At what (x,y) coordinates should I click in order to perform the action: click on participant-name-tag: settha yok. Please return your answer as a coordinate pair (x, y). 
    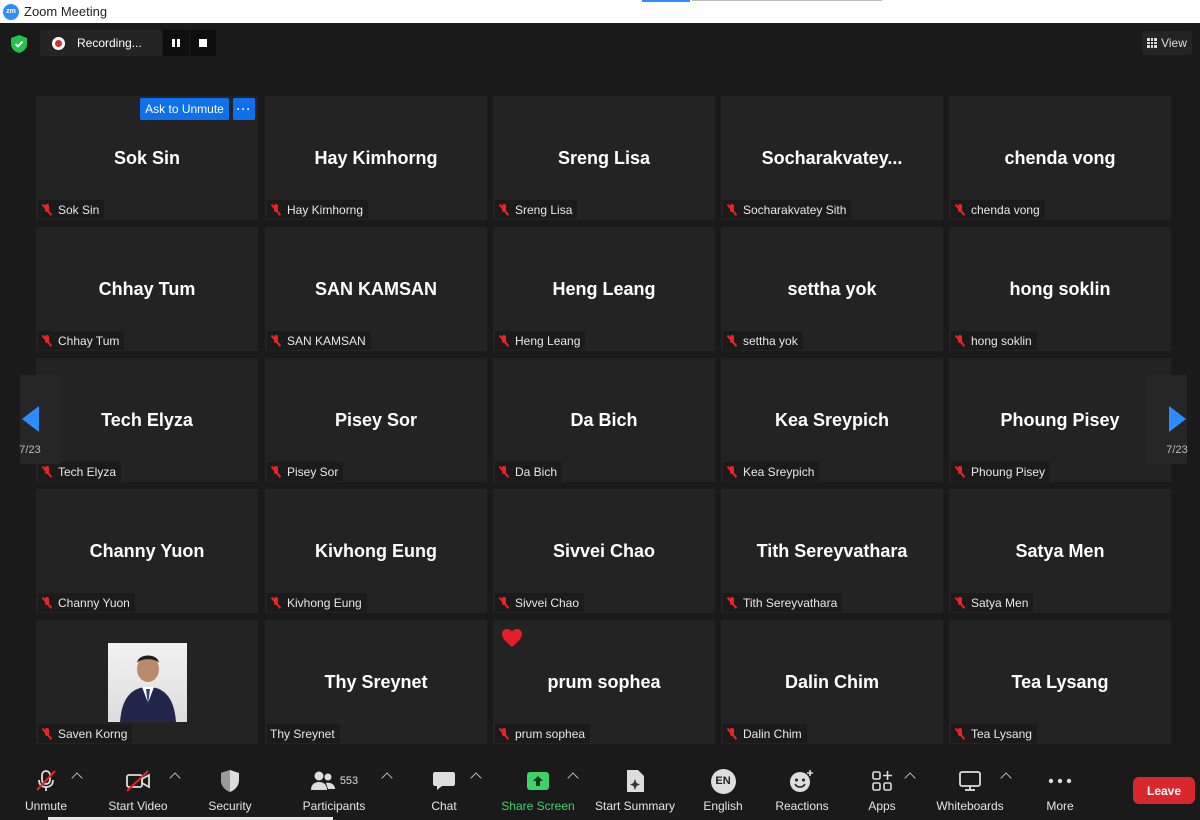
    Looking at the image, I should click on (763, 340).